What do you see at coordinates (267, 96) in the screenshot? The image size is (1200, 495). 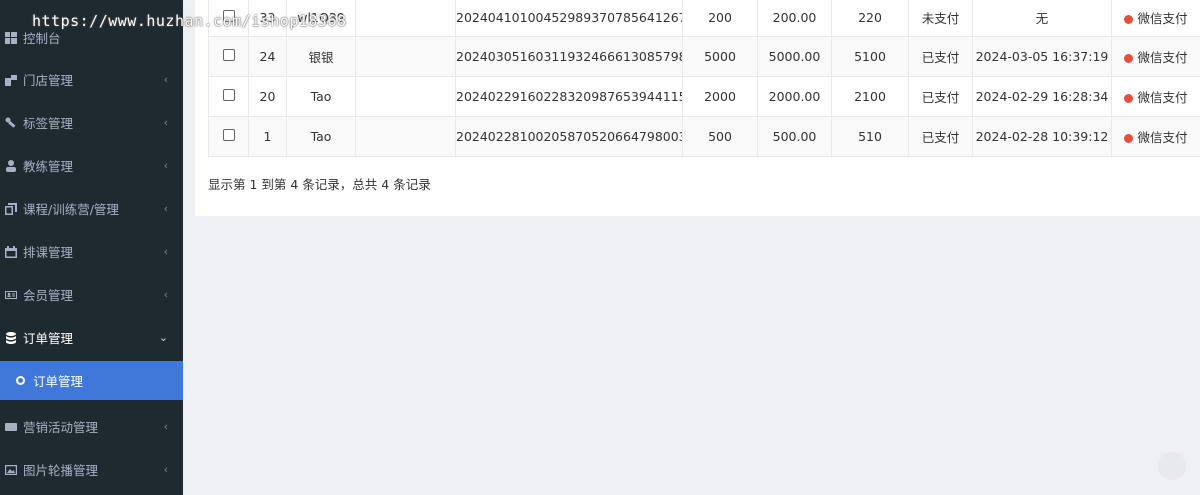 I see `order-id: 20` at bounding box center [267, 96].